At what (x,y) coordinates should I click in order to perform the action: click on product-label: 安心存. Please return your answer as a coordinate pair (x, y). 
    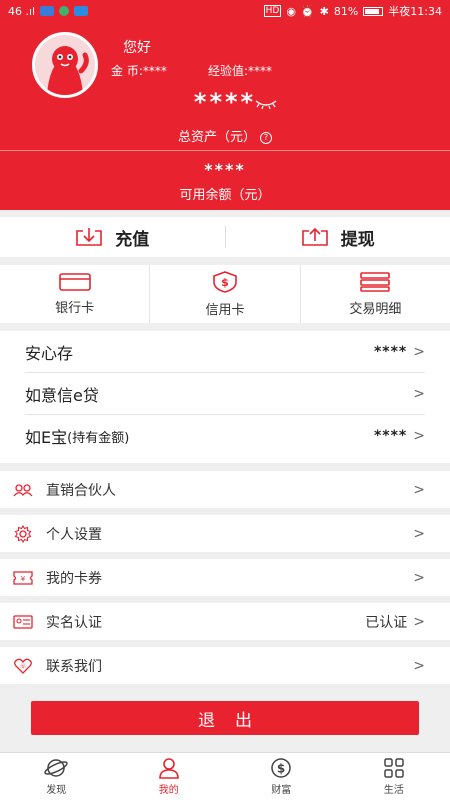
    Looking at the image, I should click on (49, 353).